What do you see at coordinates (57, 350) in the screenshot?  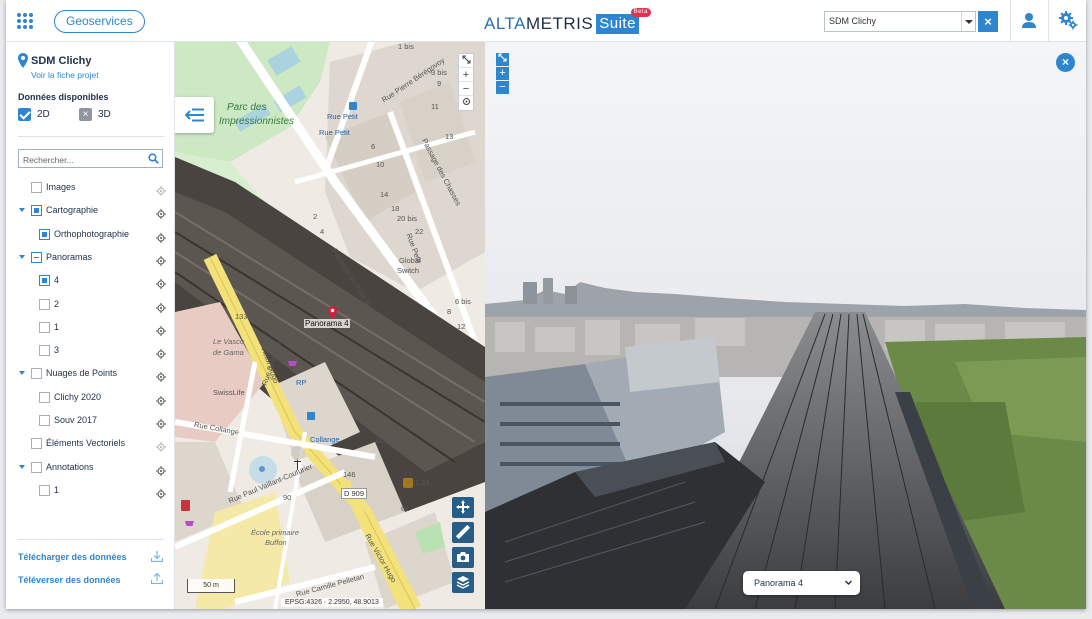 I see `layer-label: 3` at bounding box center [57, 350].